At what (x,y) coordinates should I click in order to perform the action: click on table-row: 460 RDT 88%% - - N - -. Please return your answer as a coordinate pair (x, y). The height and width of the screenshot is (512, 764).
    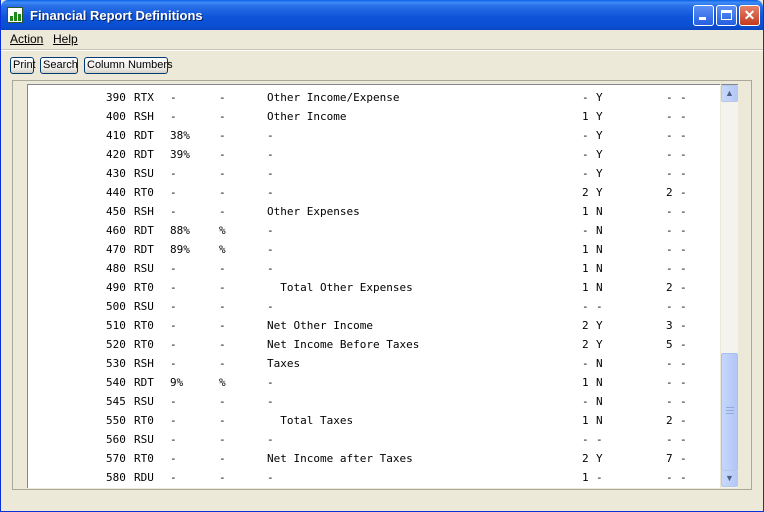
    Looking at the image, I should click on (374, 230).